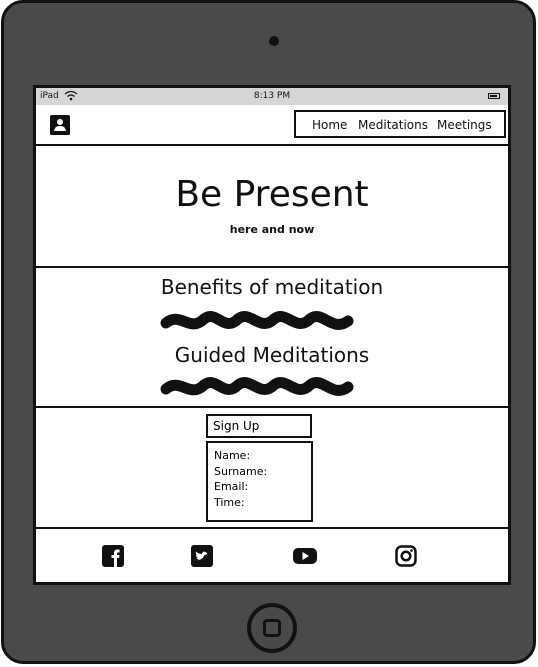  What do you see at coordinates (272, 229) in the screenshot?
I see `hero-subtitle: here and now` at bounding box center [272, 229].